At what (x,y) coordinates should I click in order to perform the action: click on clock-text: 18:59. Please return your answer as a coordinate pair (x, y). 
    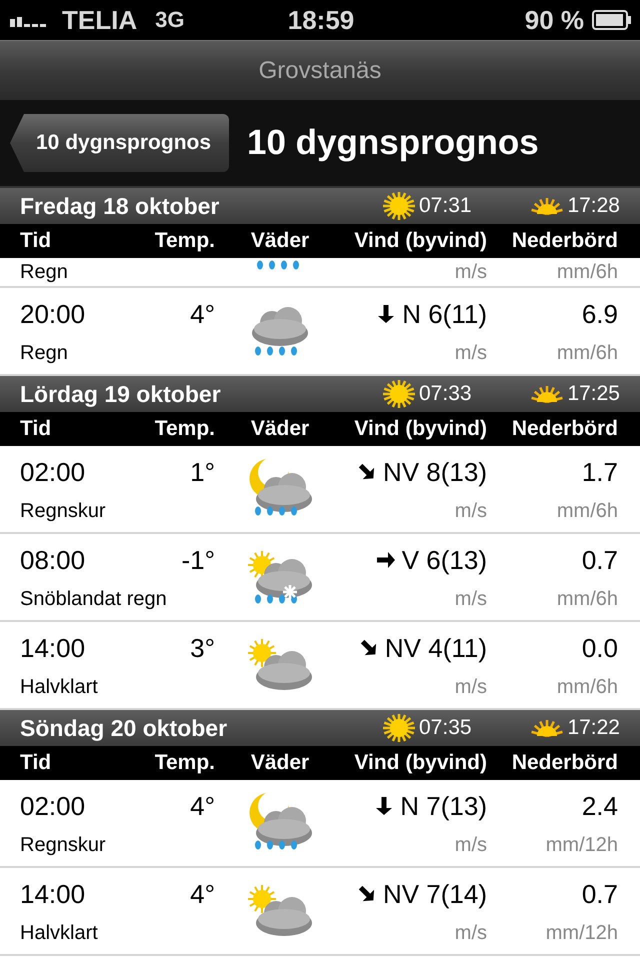
    Looking at the image, I should click on (321, 20).